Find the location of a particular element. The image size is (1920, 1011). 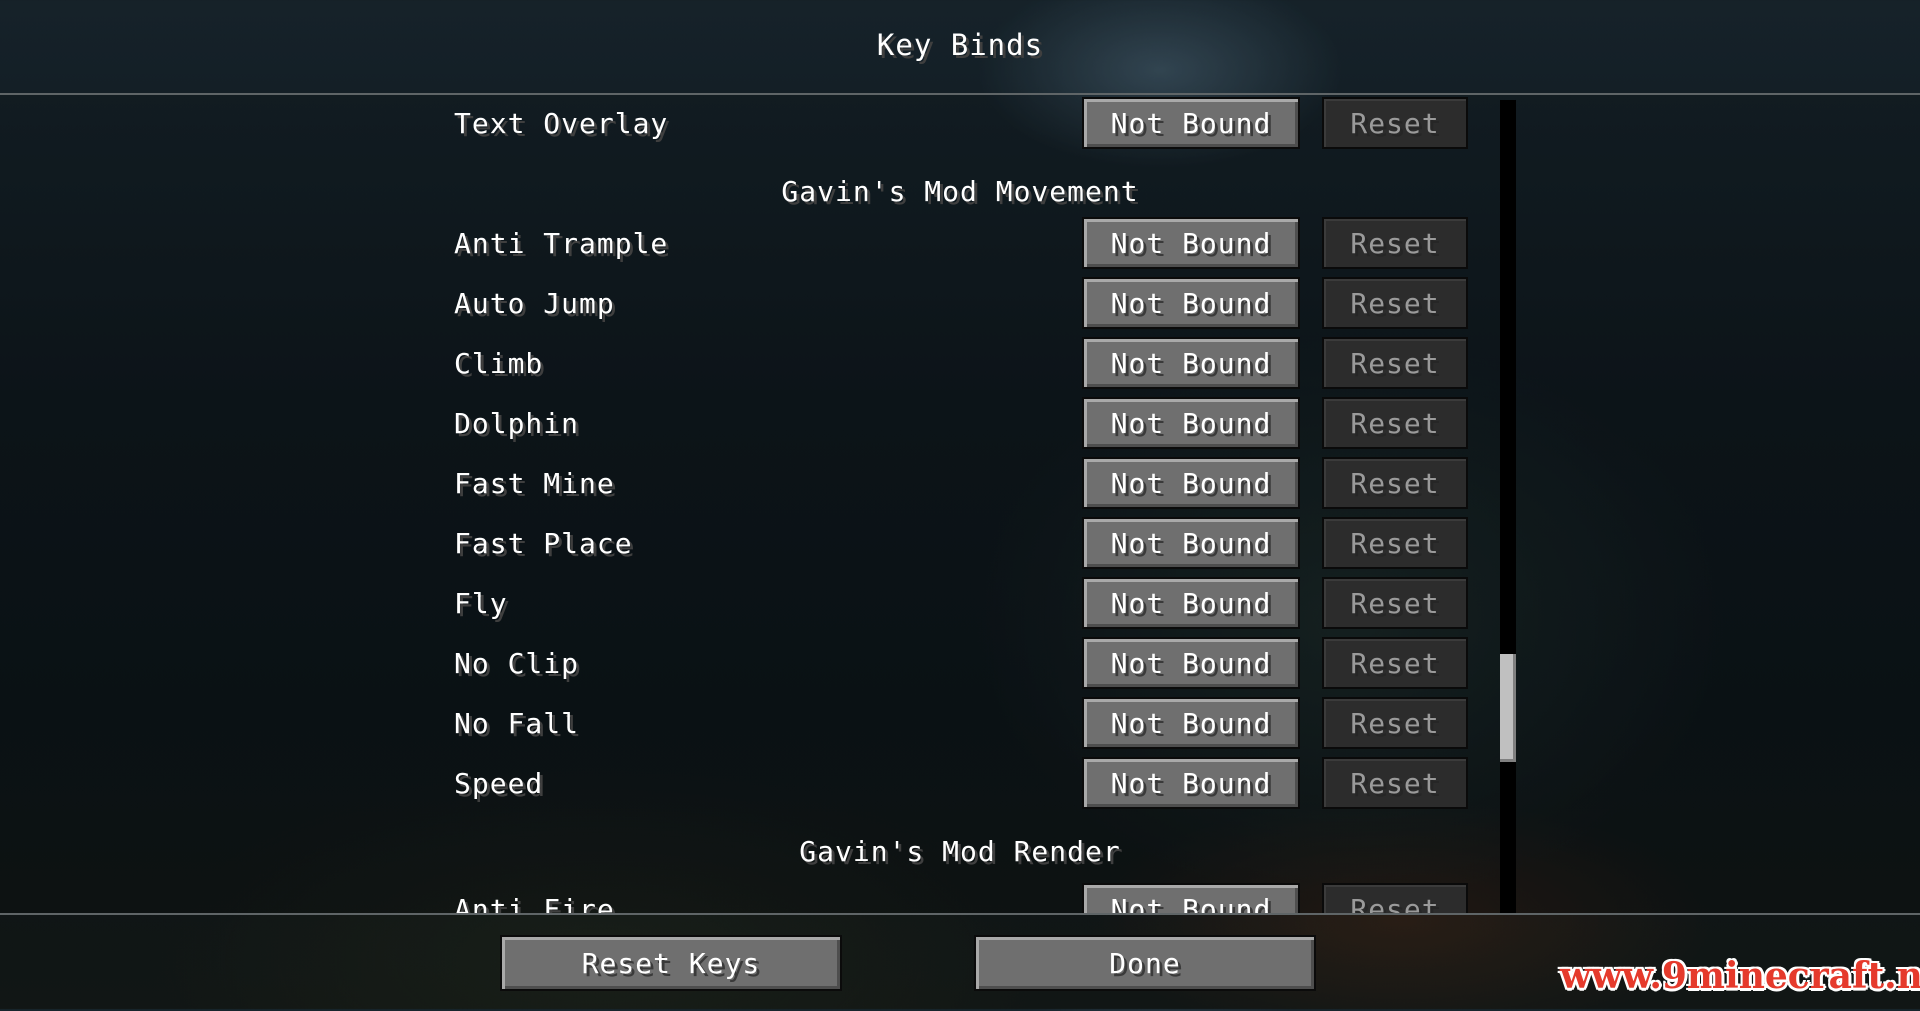

screen-title: Key Binds is located at coordinates (960, 45).